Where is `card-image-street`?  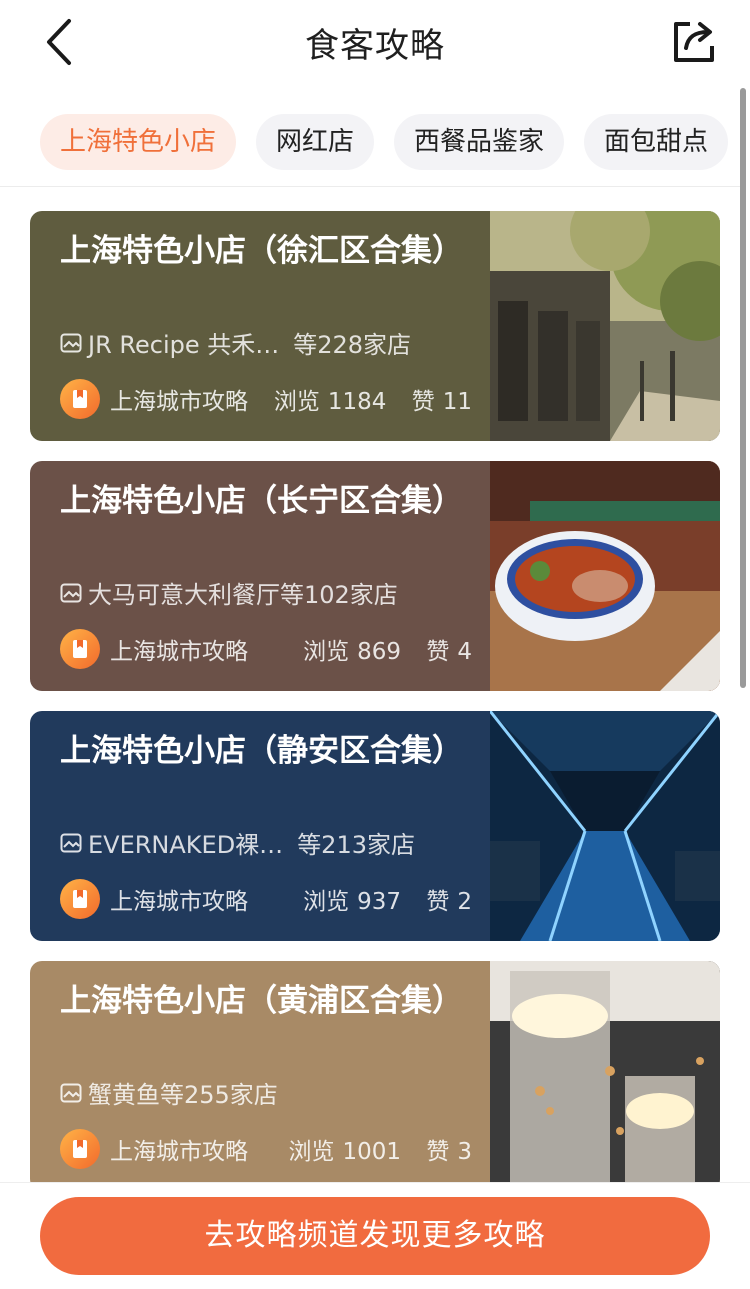 card-image-street is located at coordinates (605, 326).